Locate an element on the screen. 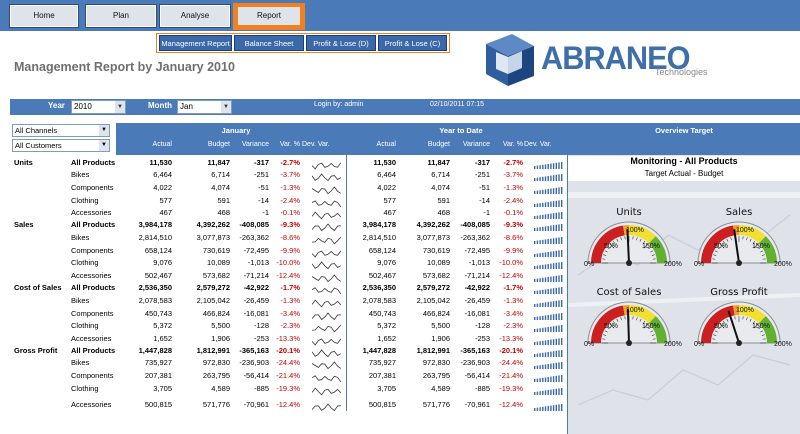  year-value: 2010 is located at coordinates (83, 106).